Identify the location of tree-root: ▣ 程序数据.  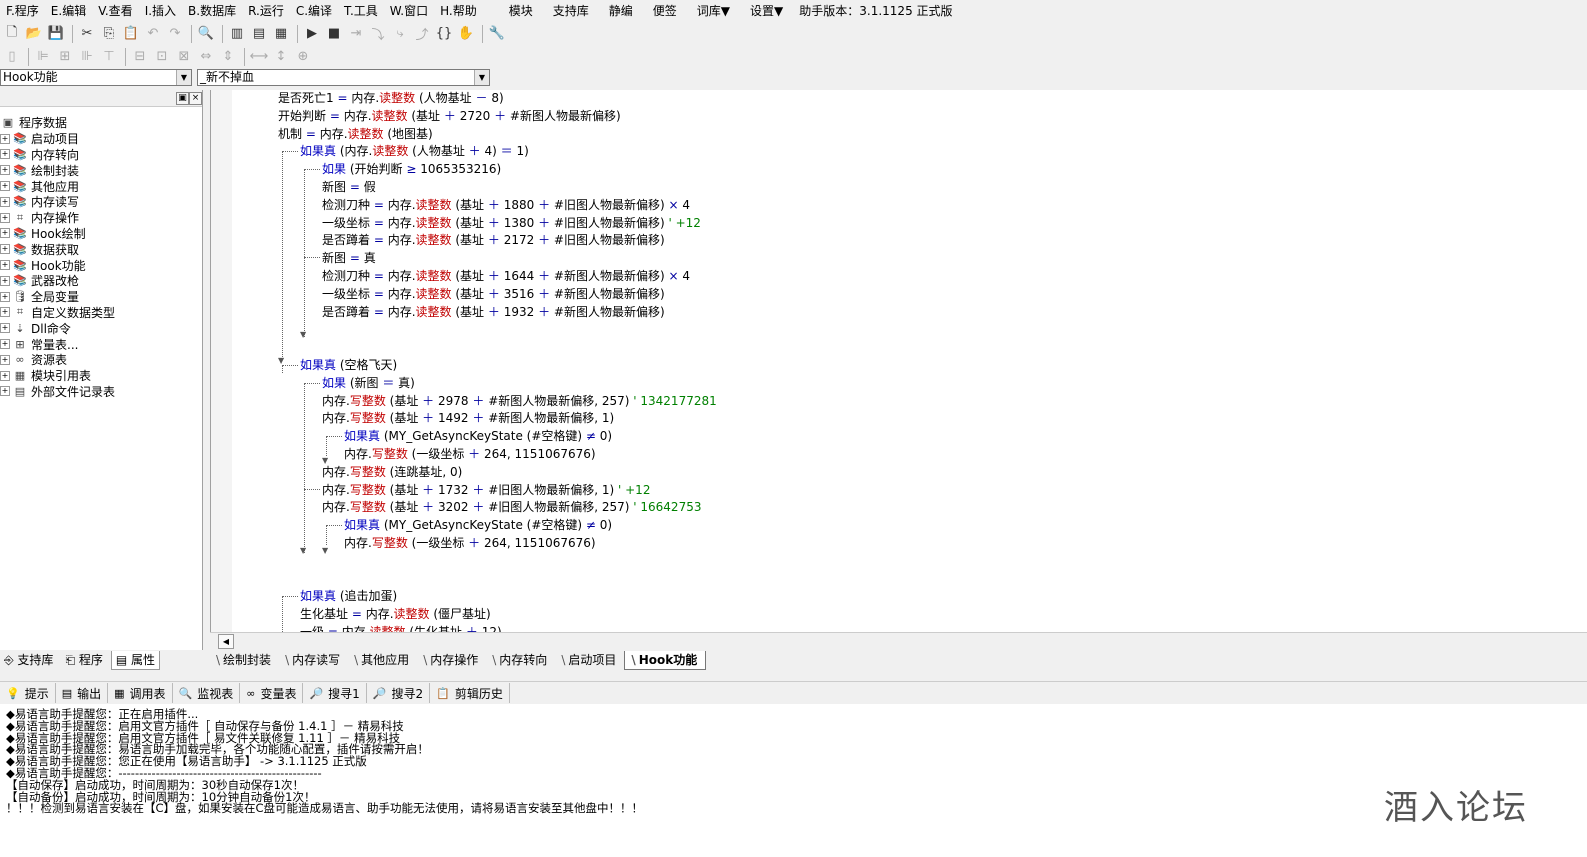
(101, 123).